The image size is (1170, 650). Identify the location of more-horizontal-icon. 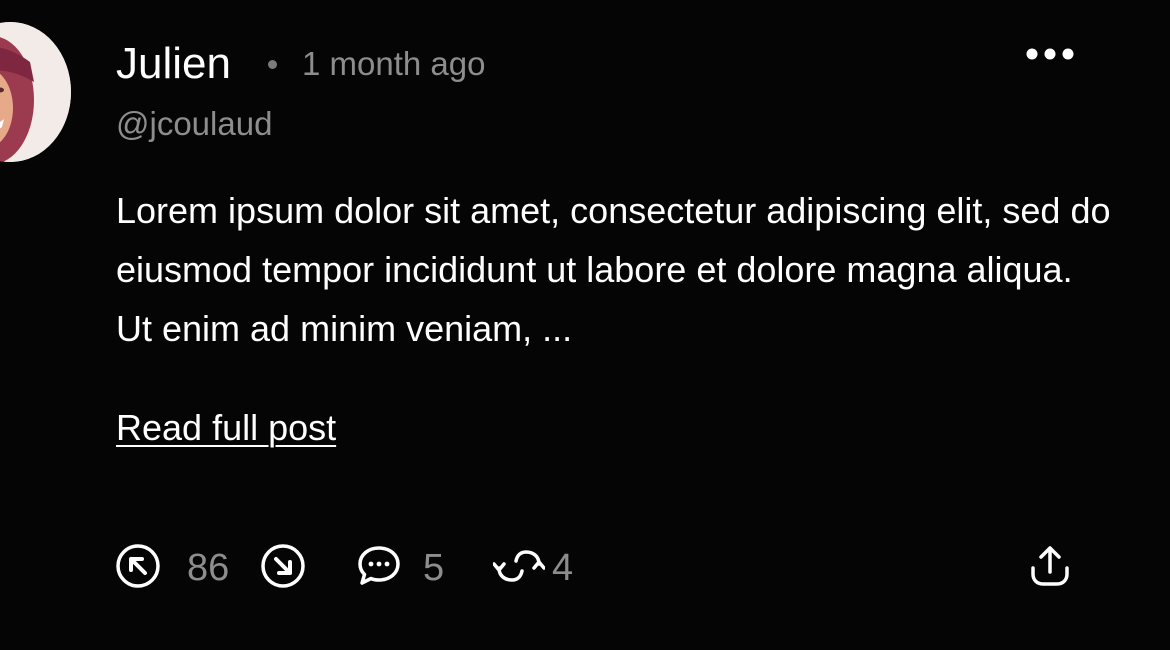
(1050, 54).